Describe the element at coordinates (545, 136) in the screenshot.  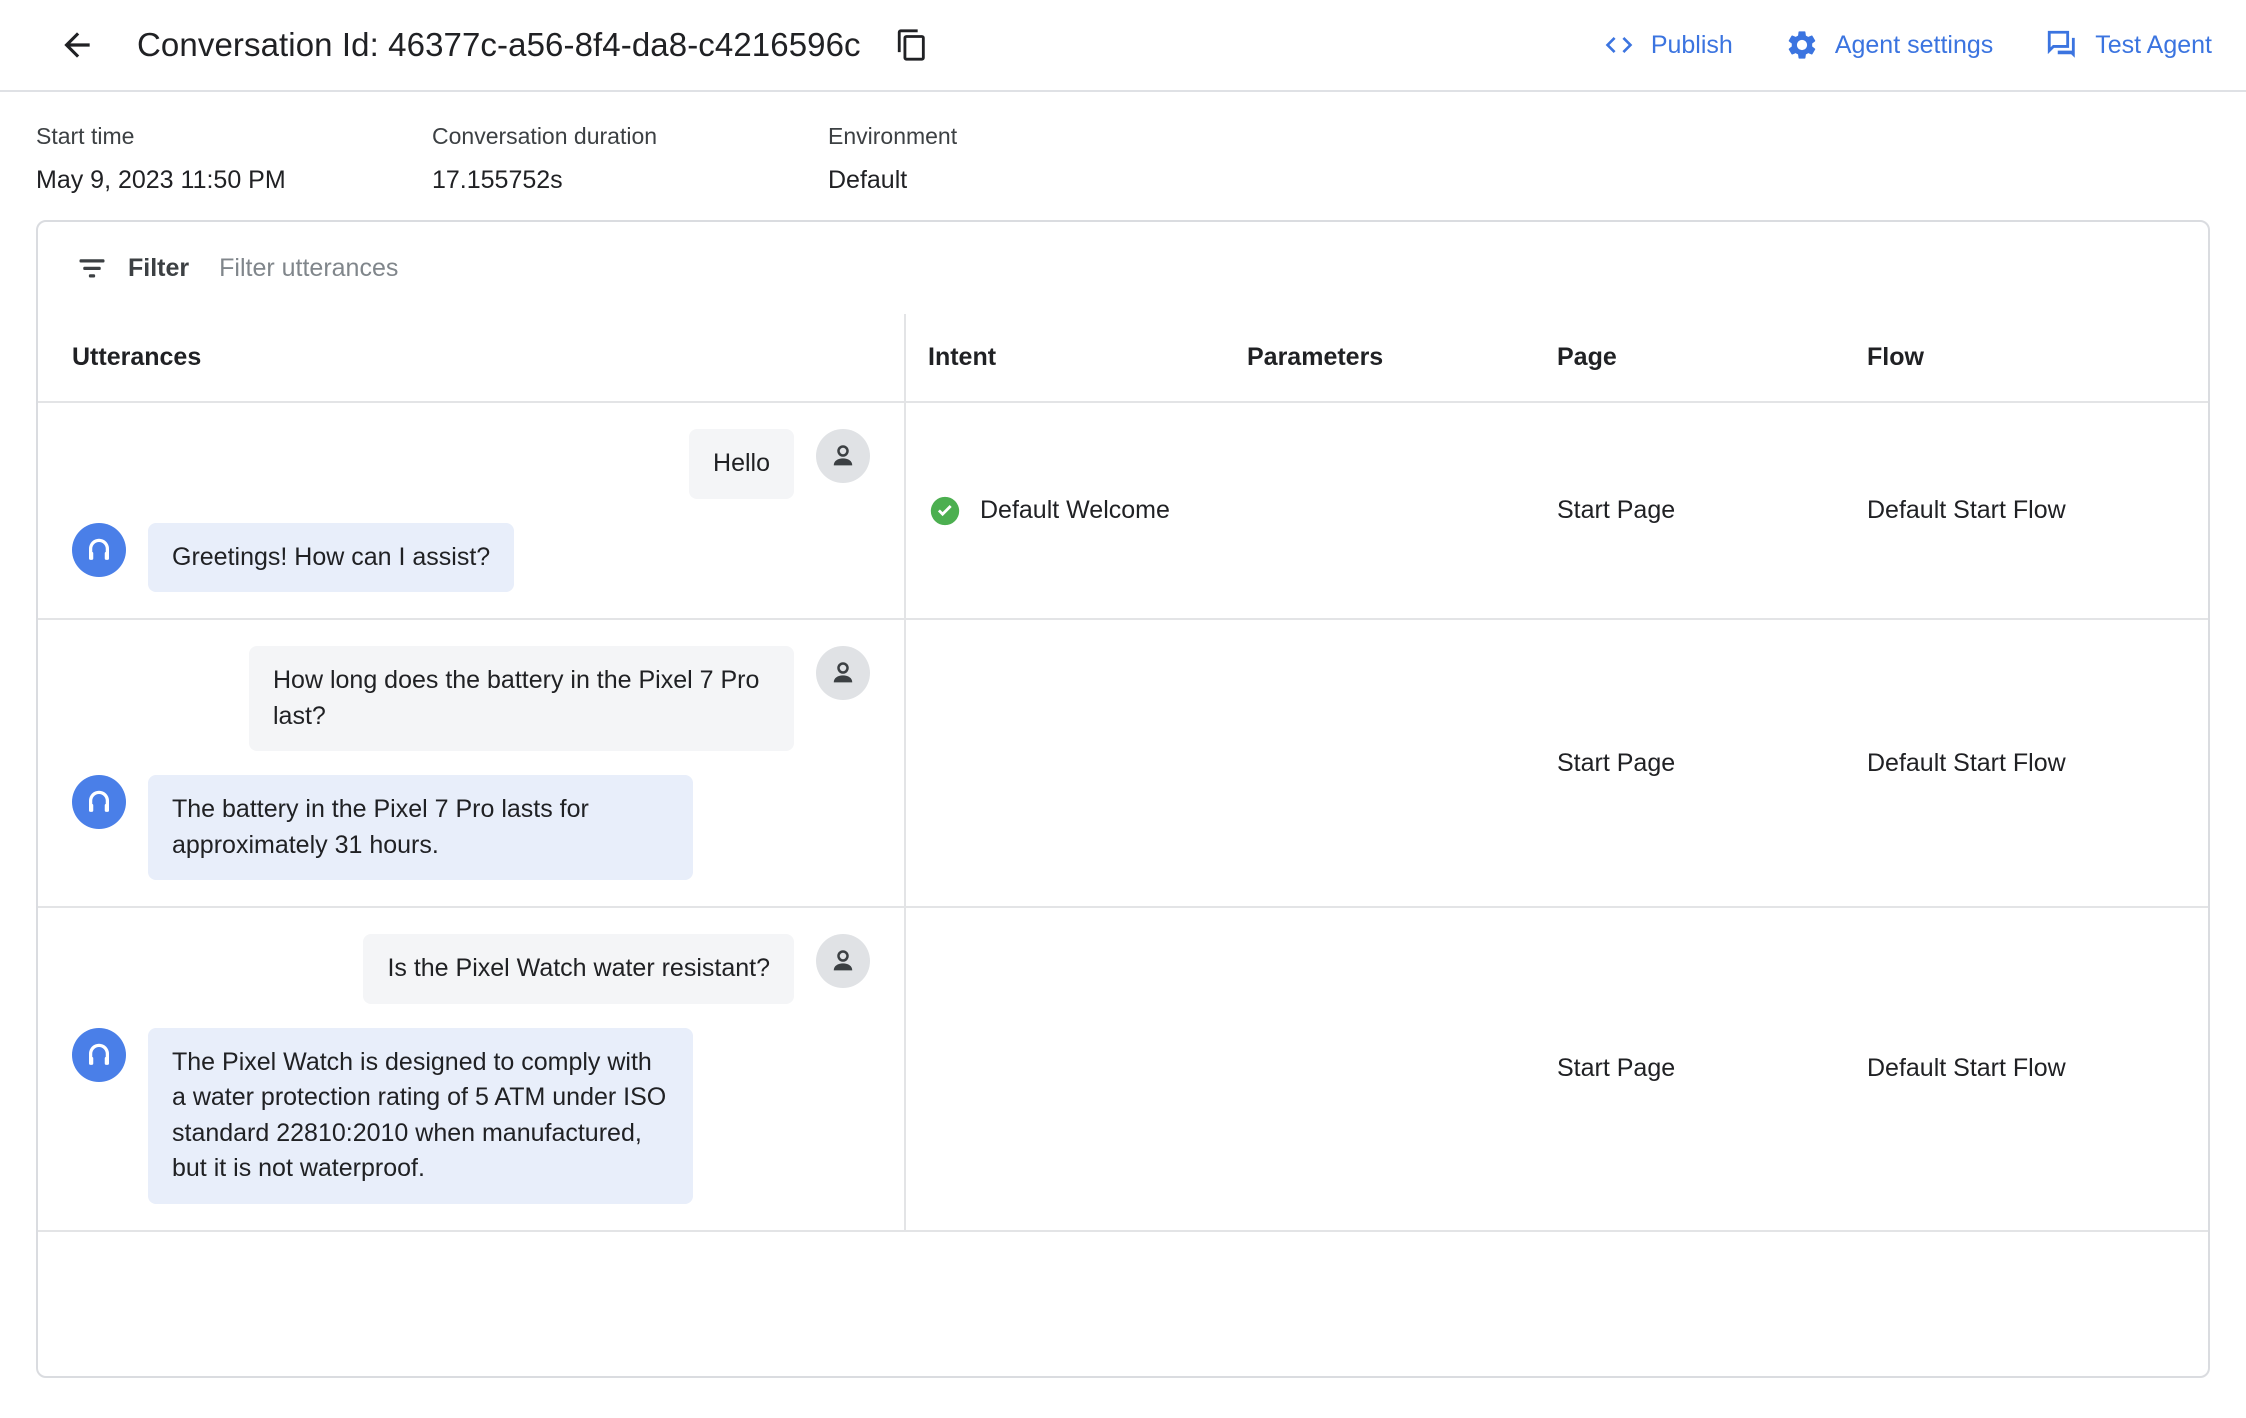
I see `meta-label: Conversation duration` at that location.